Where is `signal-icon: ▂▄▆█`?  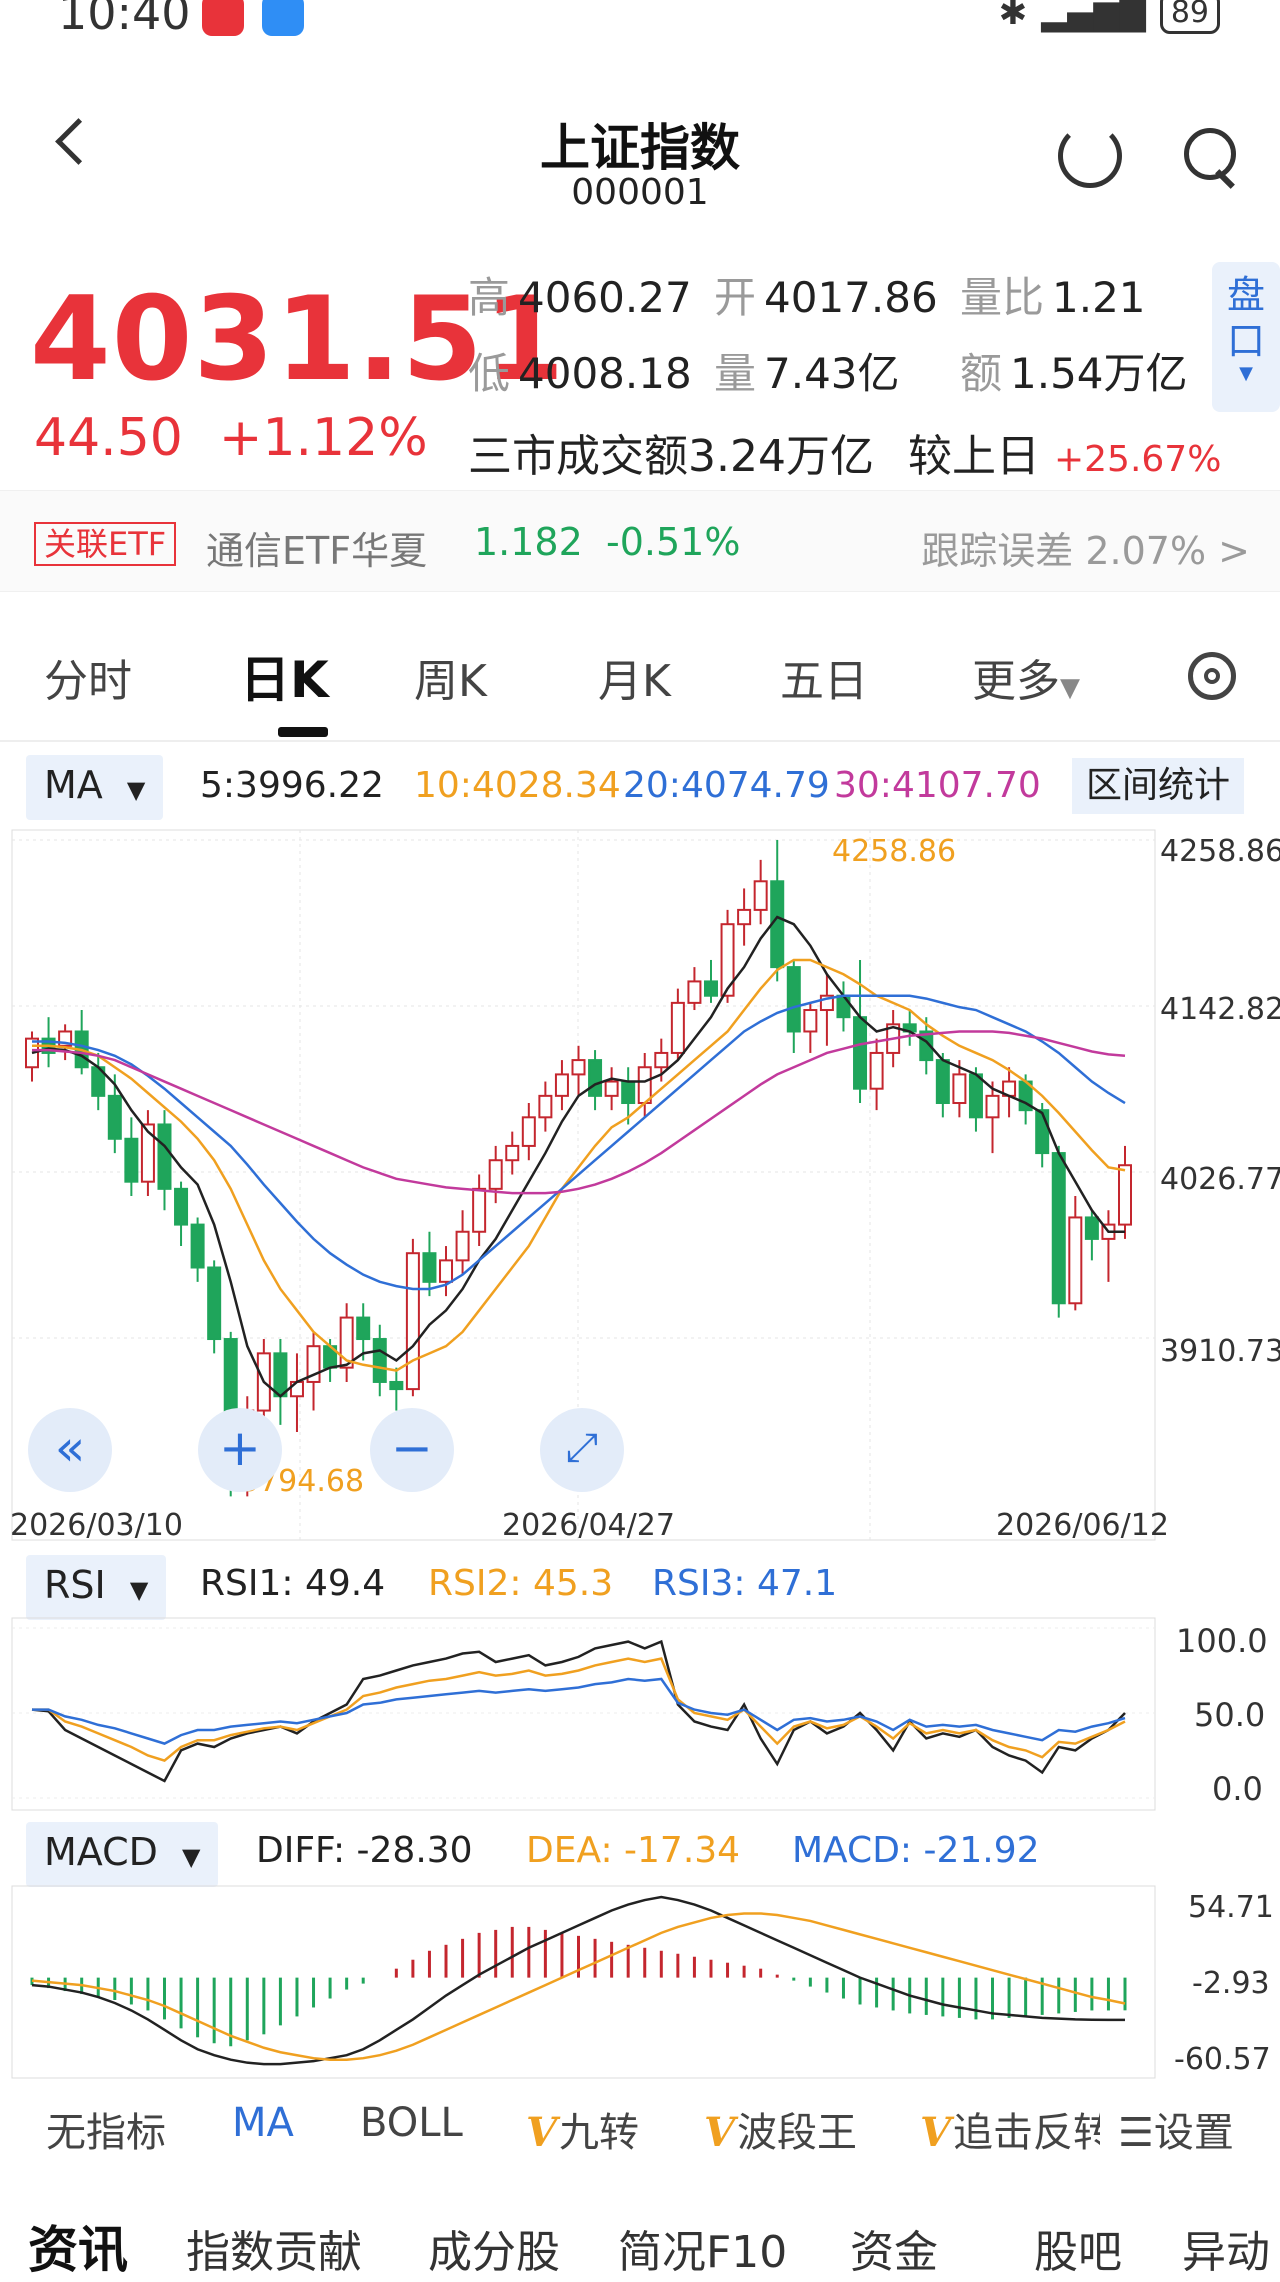
signal-icon: ▂▄▆█ is located at coordinates (1093, 16).